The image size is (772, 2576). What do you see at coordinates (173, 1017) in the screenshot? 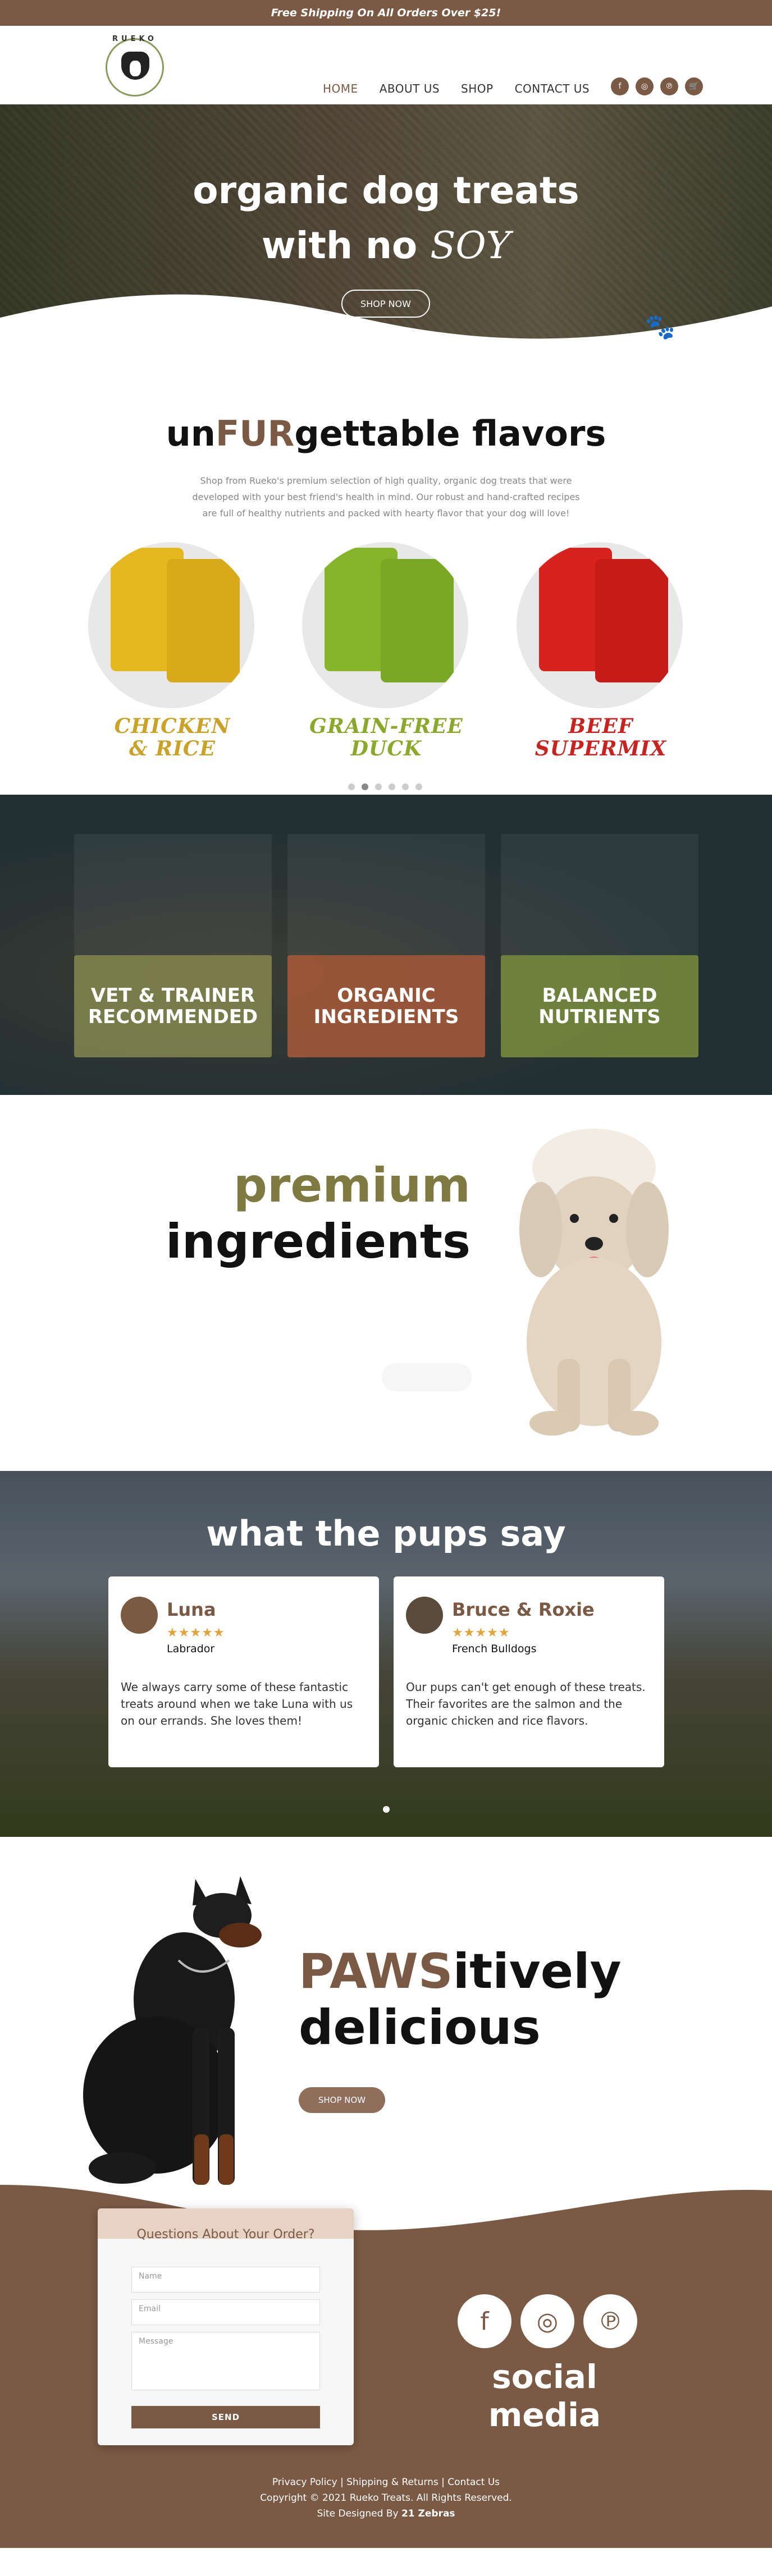
I see `feature-label-line2: RECOMMENDED` at bounding box center [173, 1017].